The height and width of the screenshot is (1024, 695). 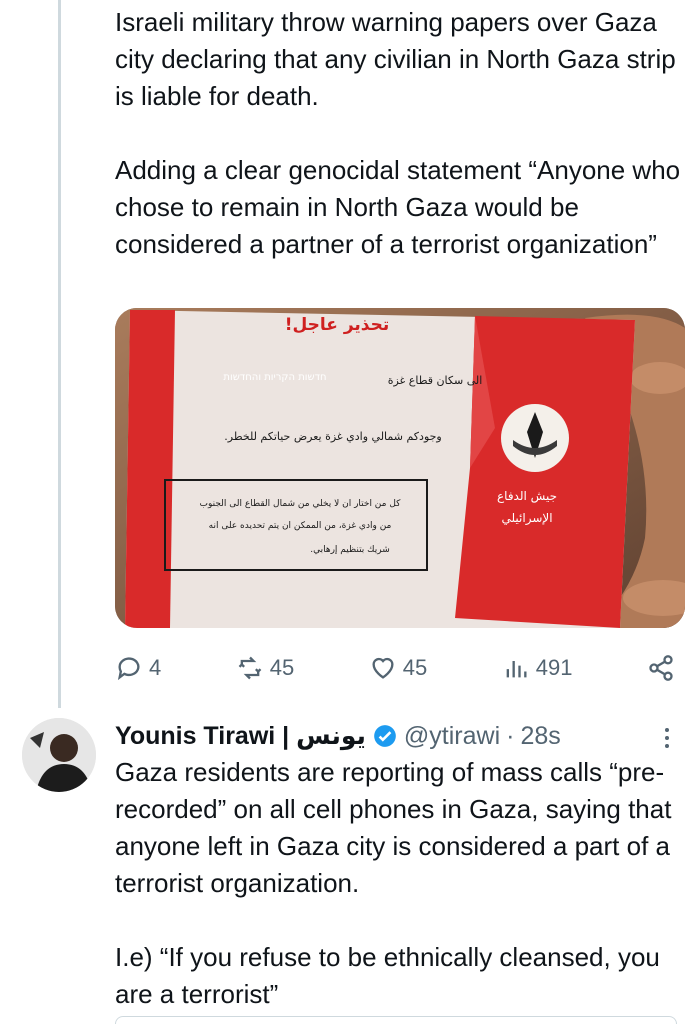 What do you see at coordinates (540, 736) in the screenshot?
I see `tweet-timestamp: 28s` at bounding box center [540, 736].